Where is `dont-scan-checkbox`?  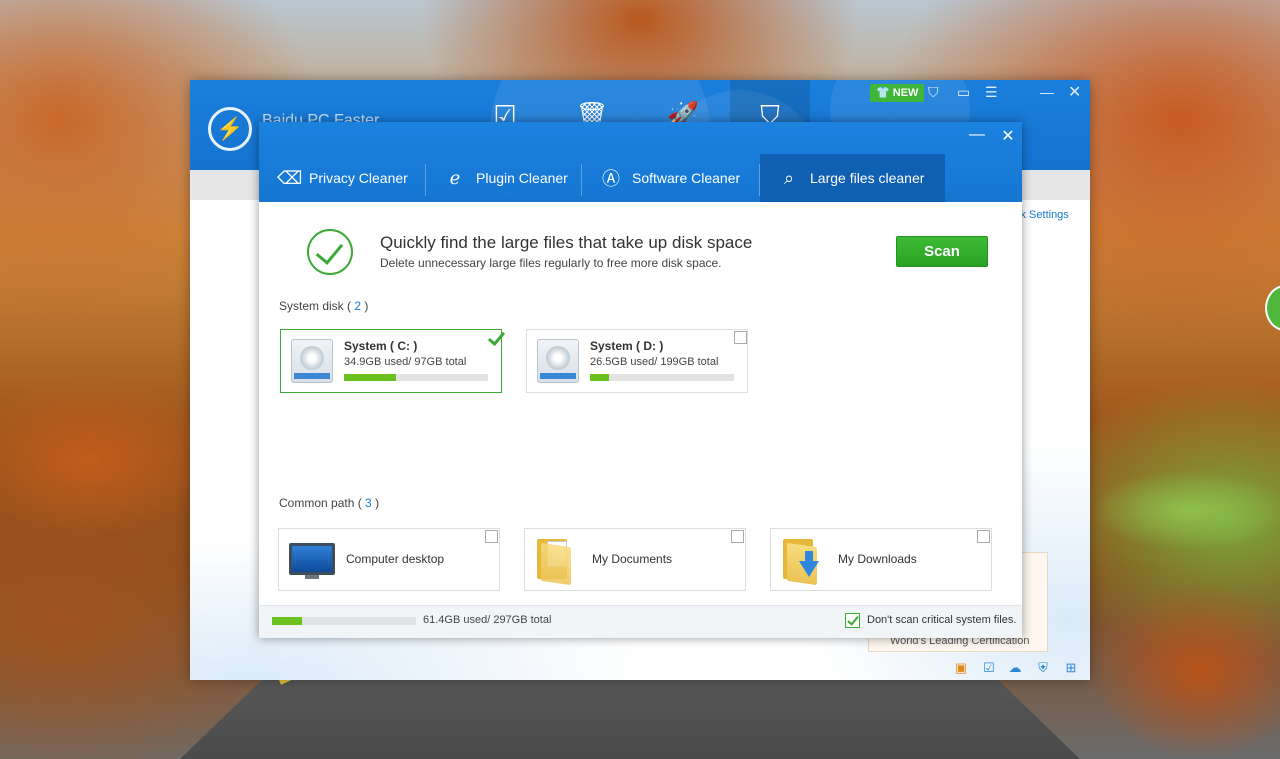
dont-scan-checkbox is located at coordinates (852, 620).